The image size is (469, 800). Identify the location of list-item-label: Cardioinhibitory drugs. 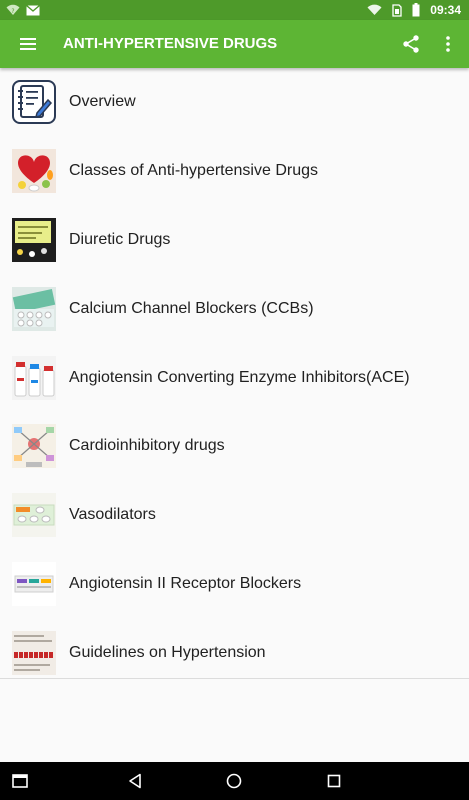
(147, 446).